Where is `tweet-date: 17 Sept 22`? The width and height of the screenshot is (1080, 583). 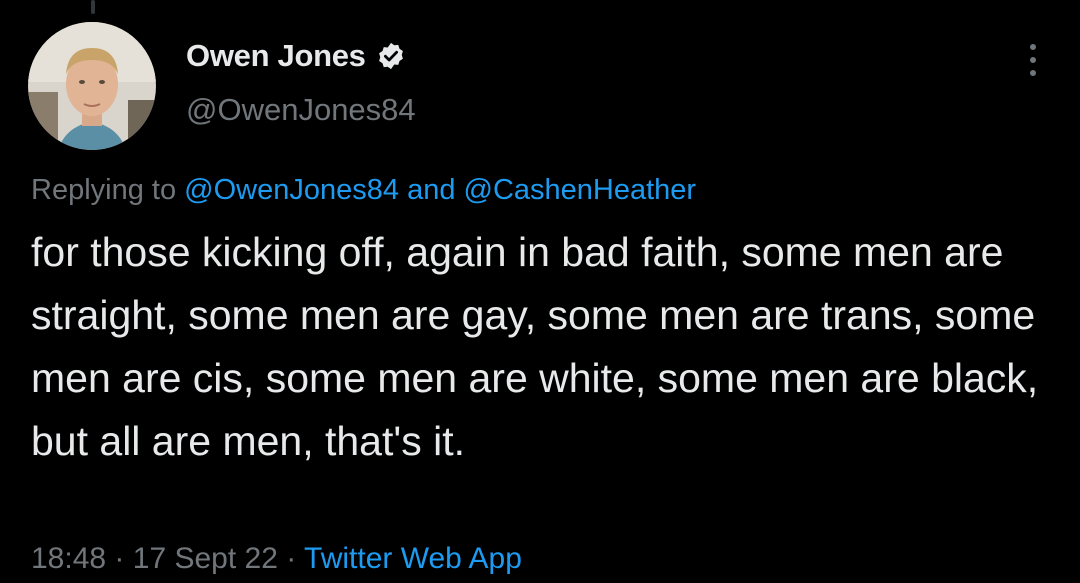 tweet-date: 17 Sept 22 is located at coordinates (205, 558).